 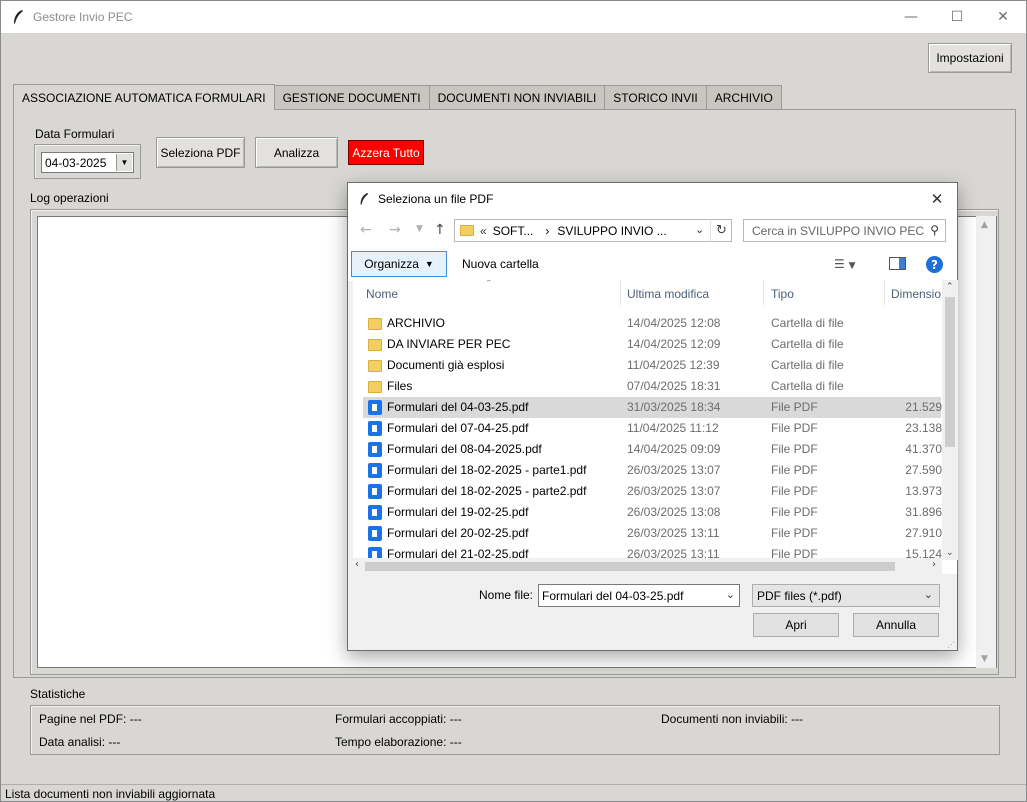 What do you see at coordinates (674, 449) in the screenshot?
I see `file-modified: 14/04/2025 09:09` at bounding box center [674, 449].